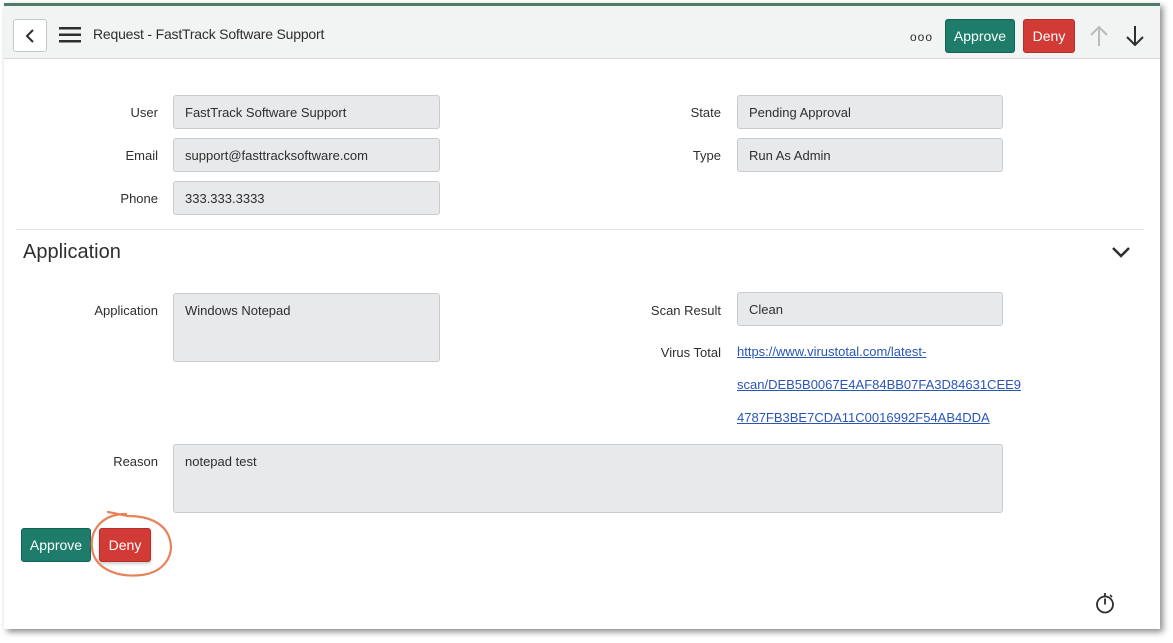 The width and height of the screenshot is (1173, 643). Describe the element at coordinates (144, 112) in the screenshot. I see `user-label: User` at that location.